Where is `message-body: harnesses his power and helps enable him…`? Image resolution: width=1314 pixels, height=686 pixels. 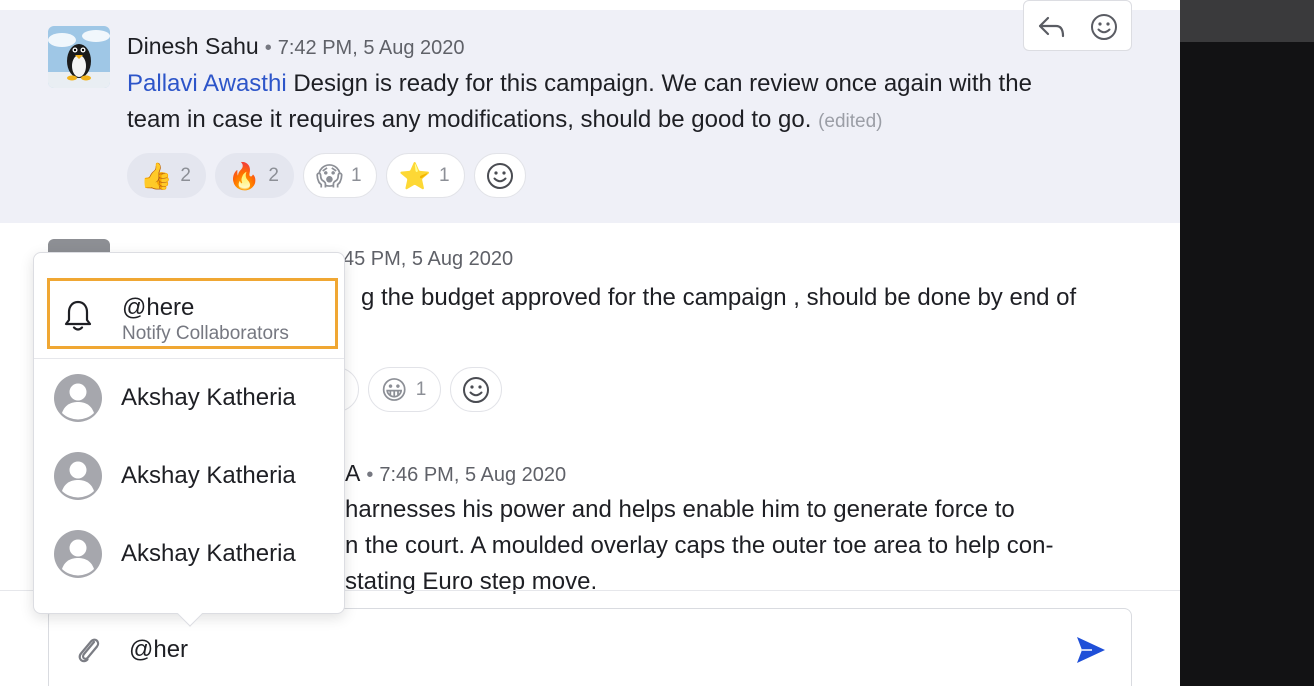
message-body: harnesses his power and helps enable him… is located at coordinates (755, 546).